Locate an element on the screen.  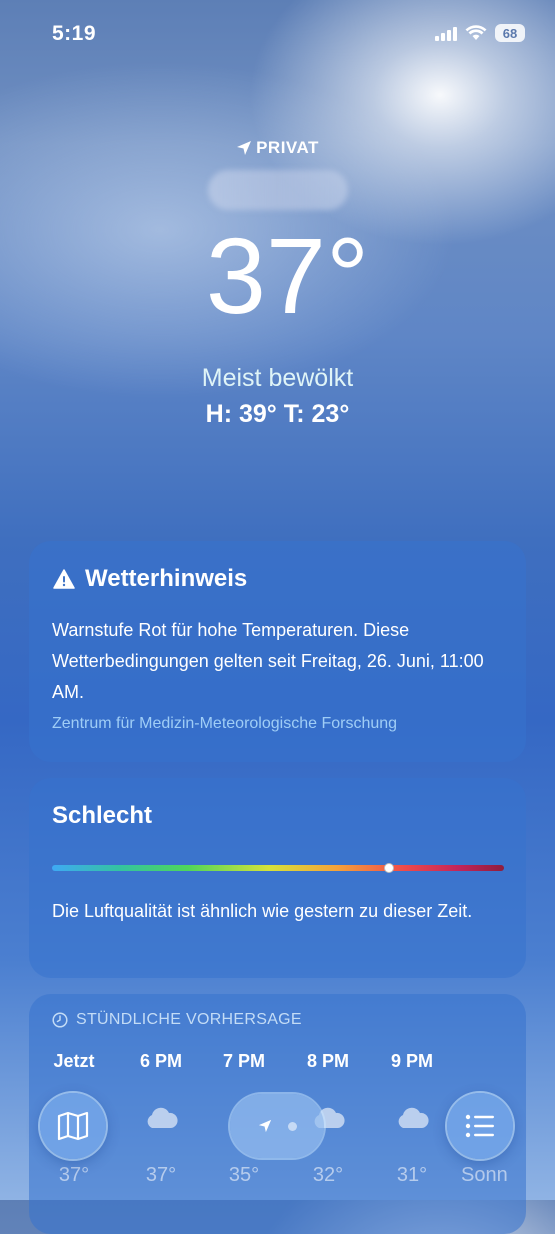
hour-label: 9 PM is located at coordinates (411, 1061).